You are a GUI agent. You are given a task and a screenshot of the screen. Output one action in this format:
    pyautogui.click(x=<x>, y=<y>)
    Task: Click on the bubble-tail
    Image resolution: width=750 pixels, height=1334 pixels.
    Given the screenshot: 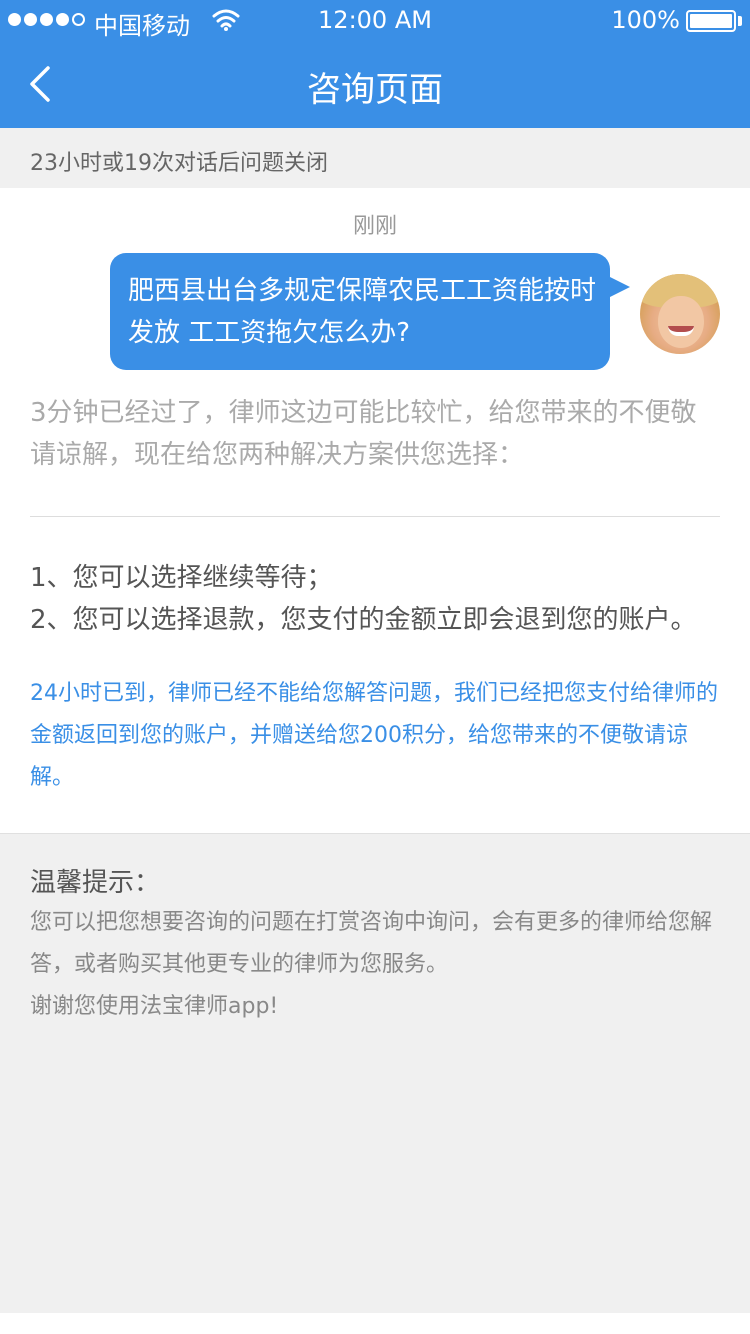 What is the action you would take?
    pyautogui.click(x=619, y=287)
    